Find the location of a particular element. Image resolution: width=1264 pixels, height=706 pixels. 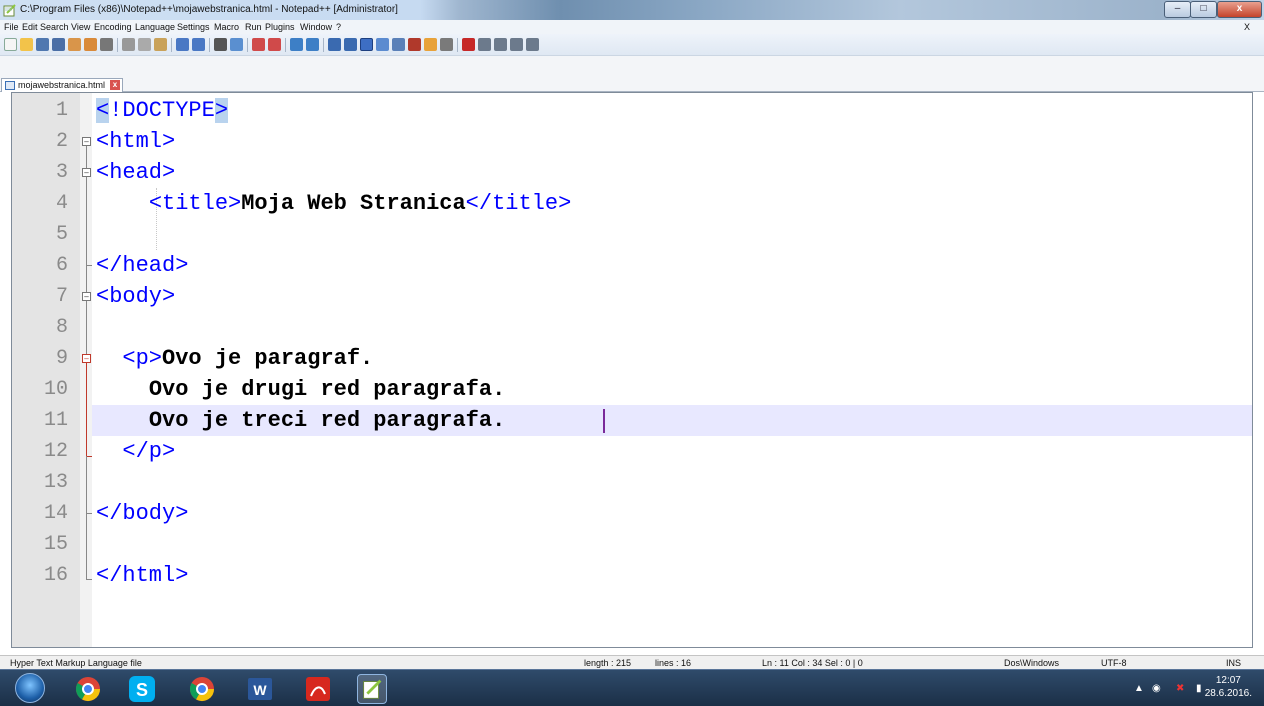

play-macro-icon is located at coordinates (500, 44).